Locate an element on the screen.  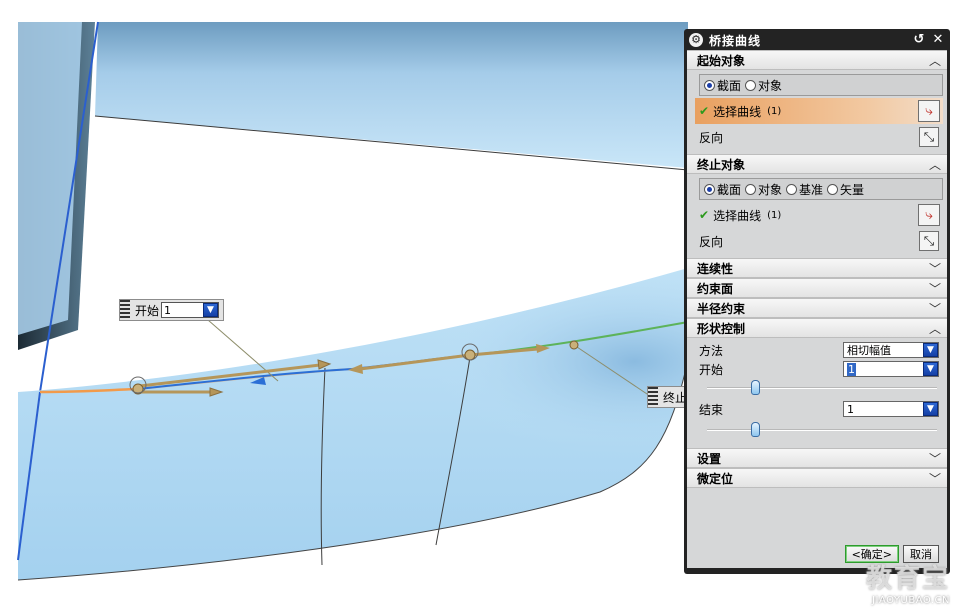
start-magnitude-row: 开始 1 ▼ is located at coordinates (821, 369).